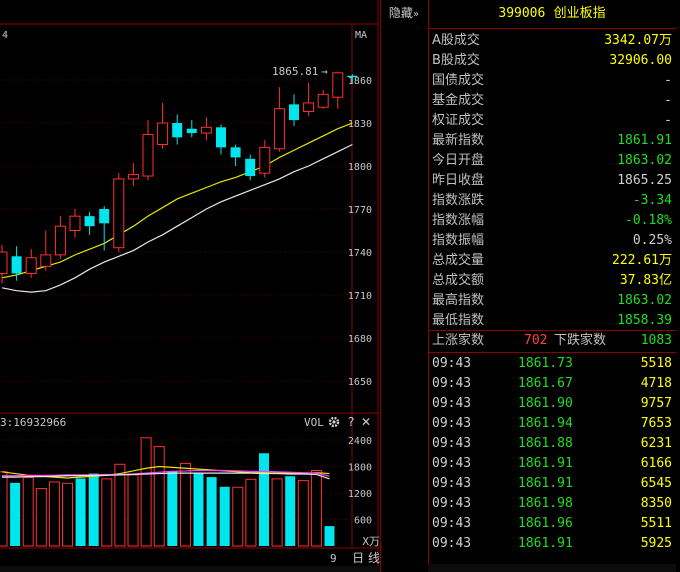  I want to click on tick-row: 09:43 1861.90 9757, so click(552, 404).